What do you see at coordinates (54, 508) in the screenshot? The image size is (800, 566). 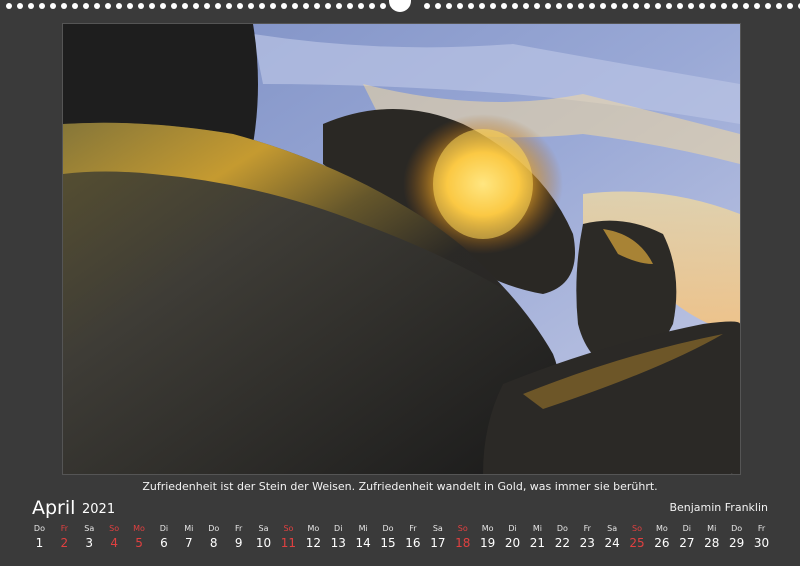 I see `month-label: April` at bounding box center [54, 508].